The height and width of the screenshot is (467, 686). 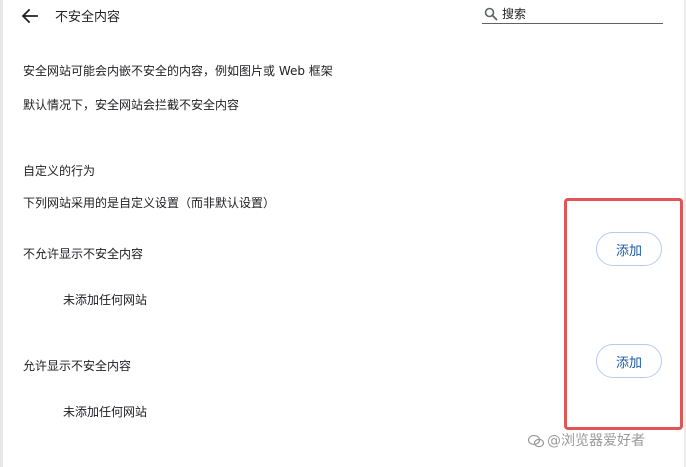 I want to click on search-input, so click(x=579, y=14).